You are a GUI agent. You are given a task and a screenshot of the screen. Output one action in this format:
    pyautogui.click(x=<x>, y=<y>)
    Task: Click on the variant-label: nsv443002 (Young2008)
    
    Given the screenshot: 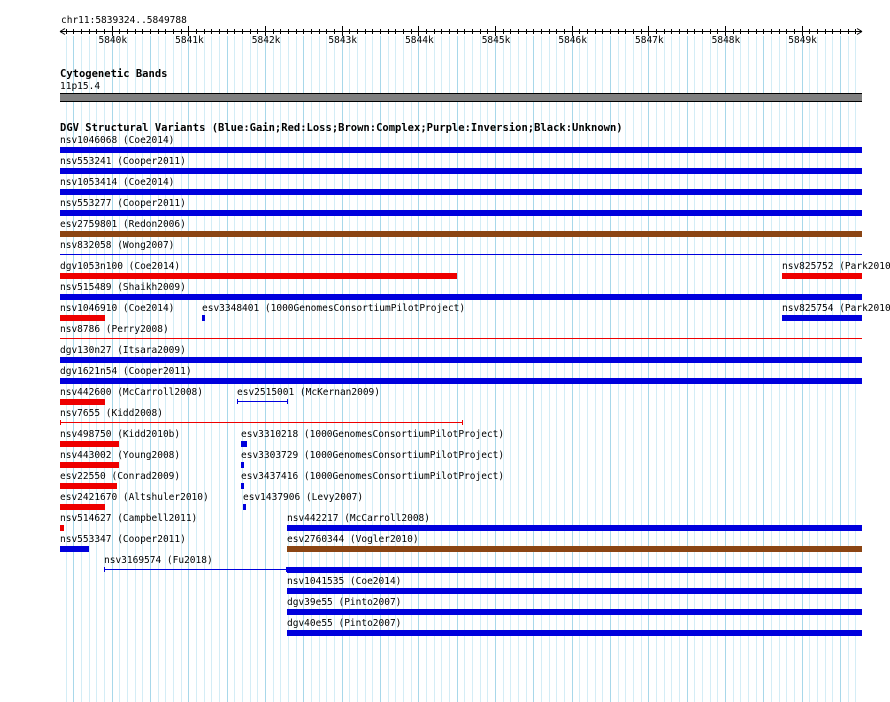 What is the action you would take?
    pyautogui.click(x=120, y=455)
    